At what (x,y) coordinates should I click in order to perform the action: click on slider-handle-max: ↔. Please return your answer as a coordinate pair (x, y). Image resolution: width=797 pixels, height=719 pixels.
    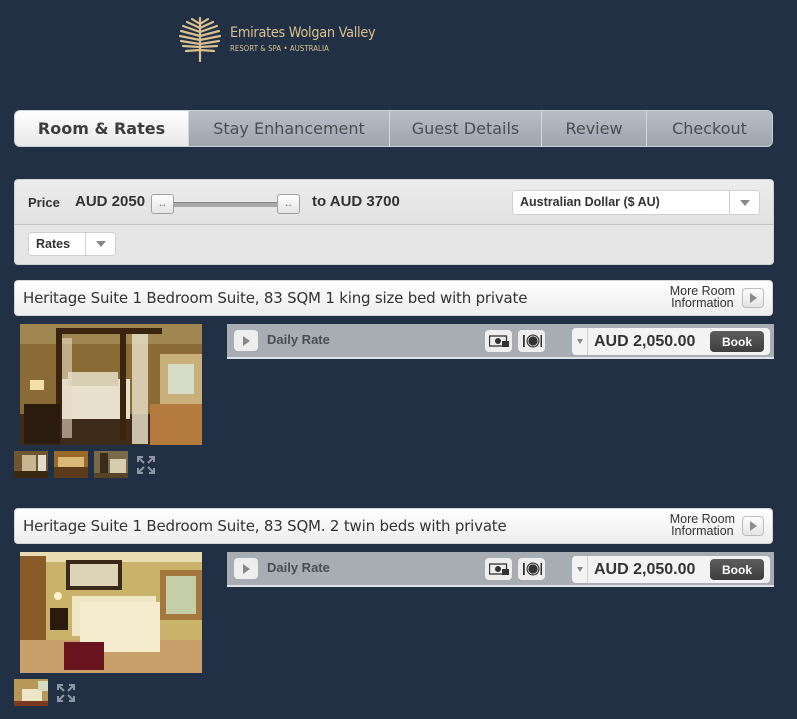
    Looking at the image, I should click on (288, 204).